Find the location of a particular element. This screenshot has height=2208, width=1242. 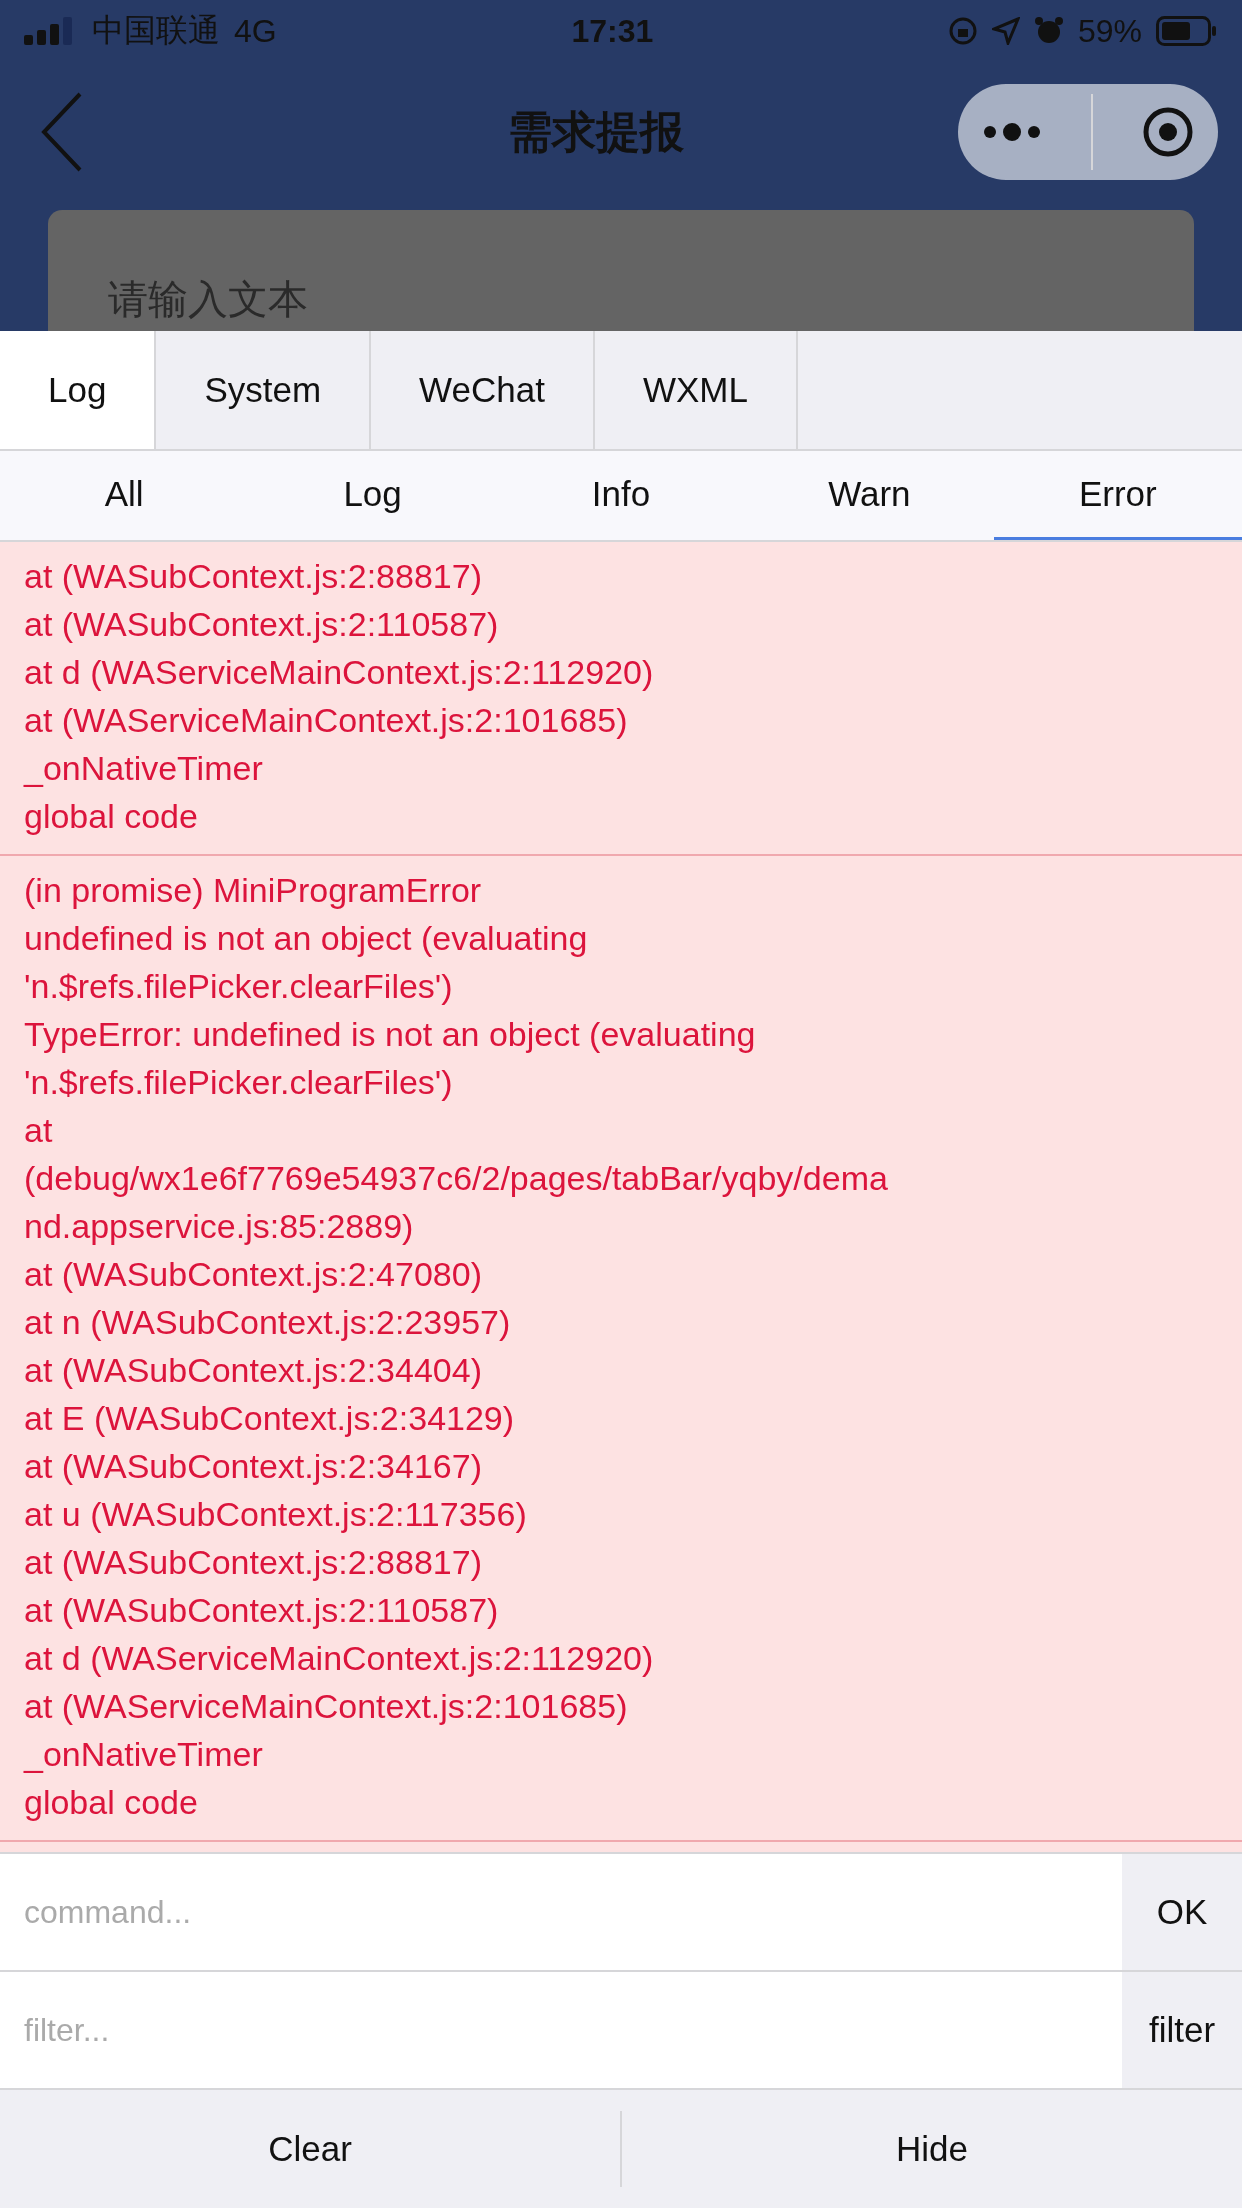

footer-button: Hide is located at coordinates (932, 2149).